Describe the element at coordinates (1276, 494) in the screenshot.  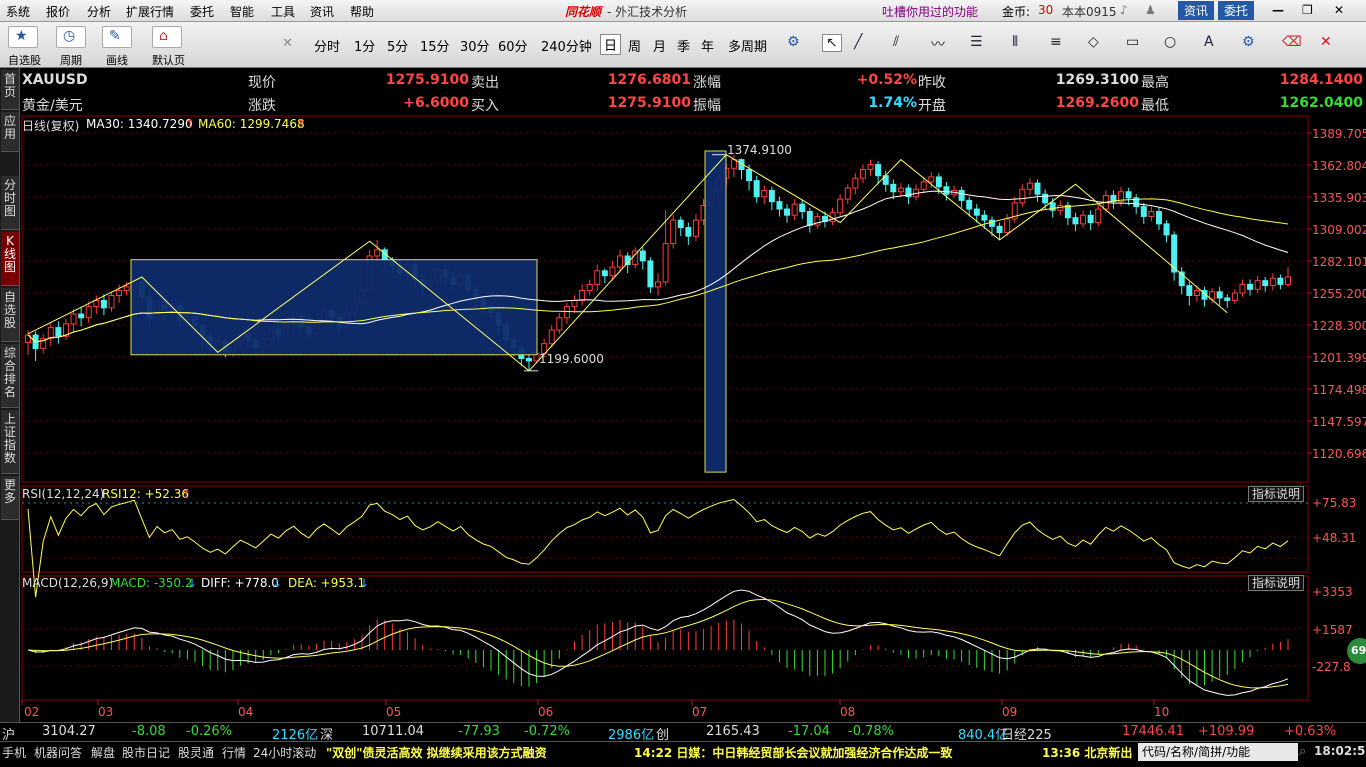
I see `rsi-help-button: 指标说明` at that location.